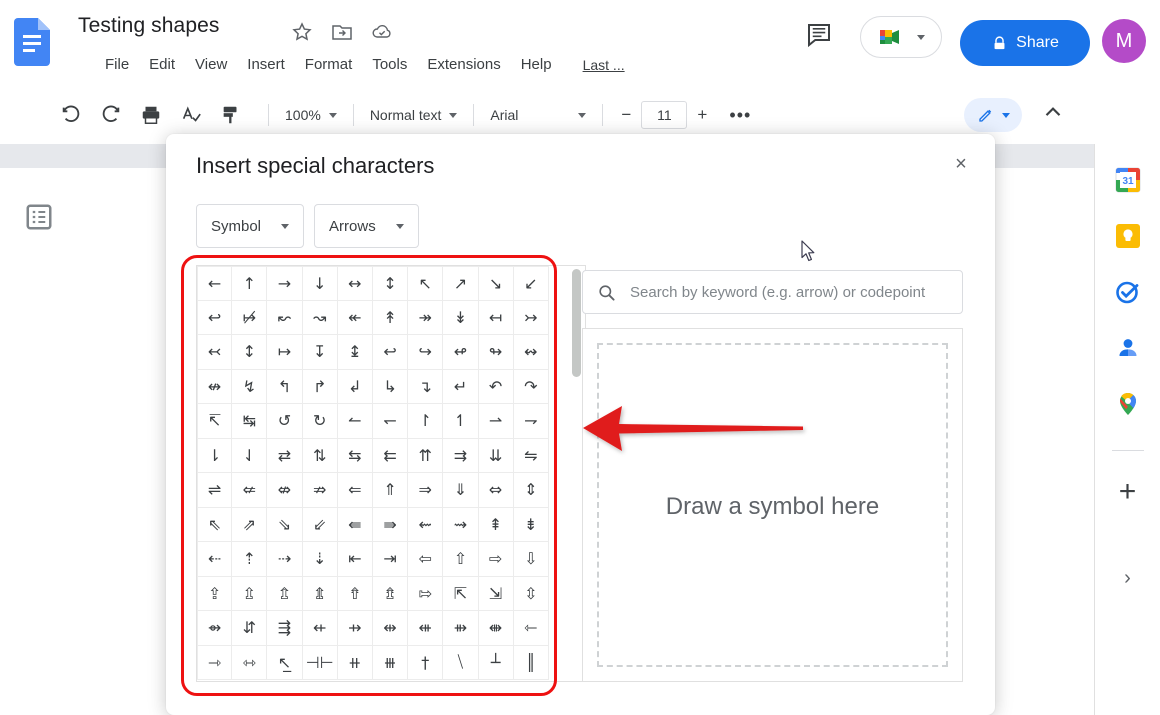  Describe the element at coordinates (461, 317) in the screenshot. I see `character-cell: ↡` at that location.